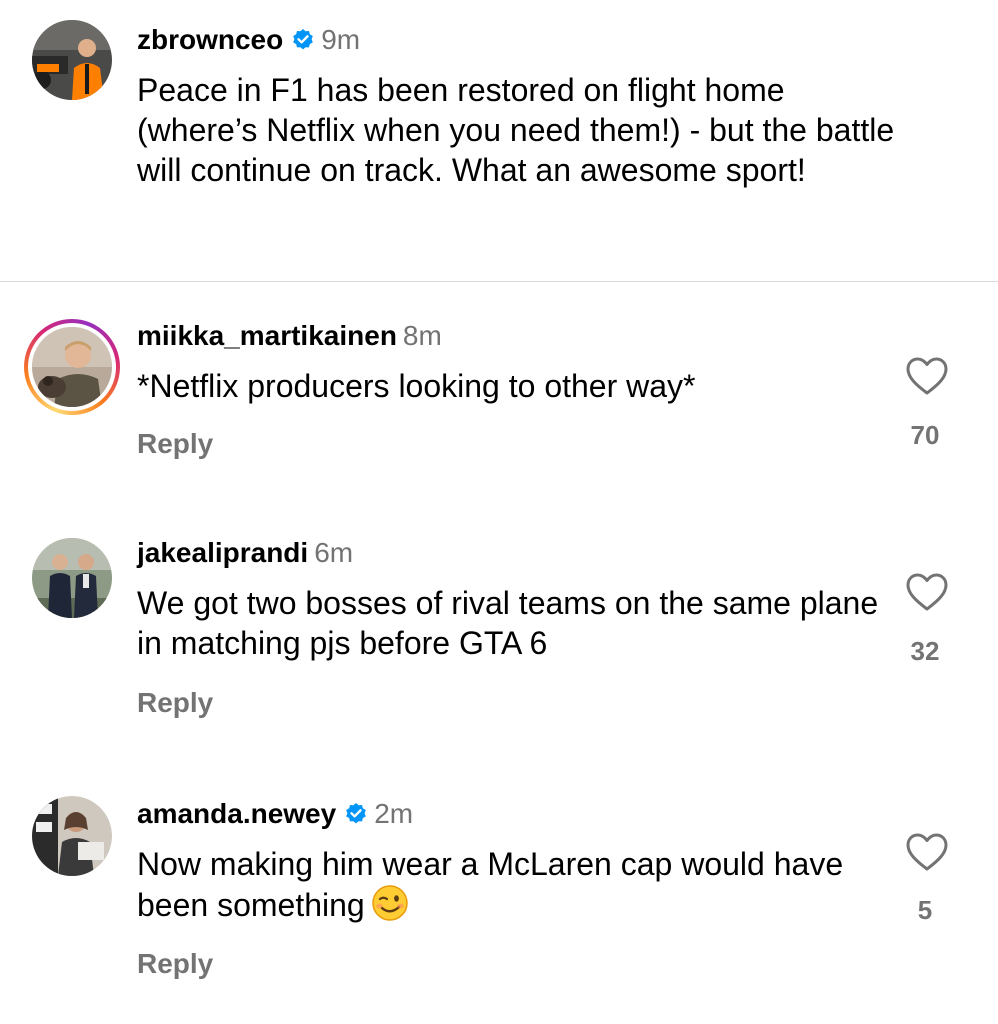  I want to click on comment-time: 8m, so click(422, 335).